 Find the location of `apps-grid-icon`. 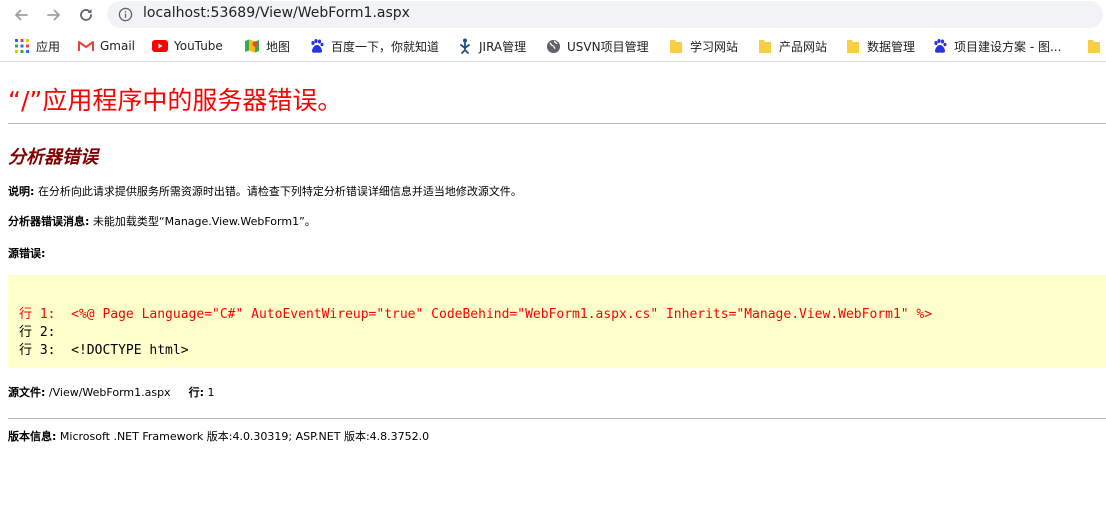

apps-grid-icon is located at coordinates (22, 46).